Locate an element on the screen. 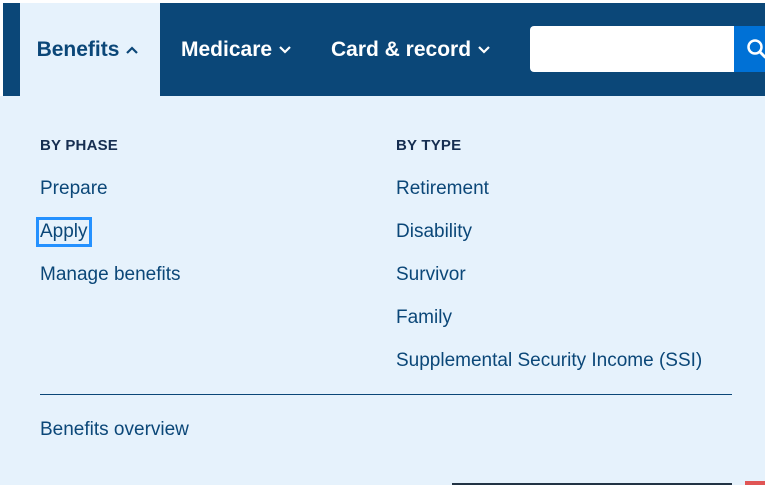 This screenshot has height=485, width=765. link-prepare: Prepare is located at coordinates (74, 189).